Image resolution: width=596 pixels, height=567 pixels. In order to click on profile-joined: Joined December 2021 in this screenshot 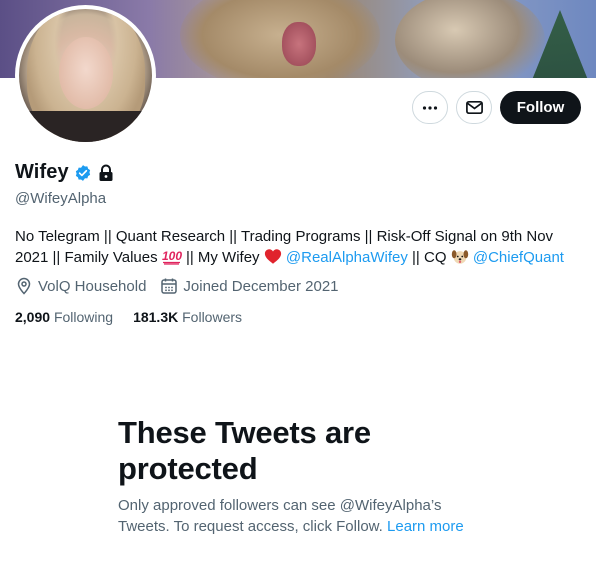, I will do `click(249, 286)`.